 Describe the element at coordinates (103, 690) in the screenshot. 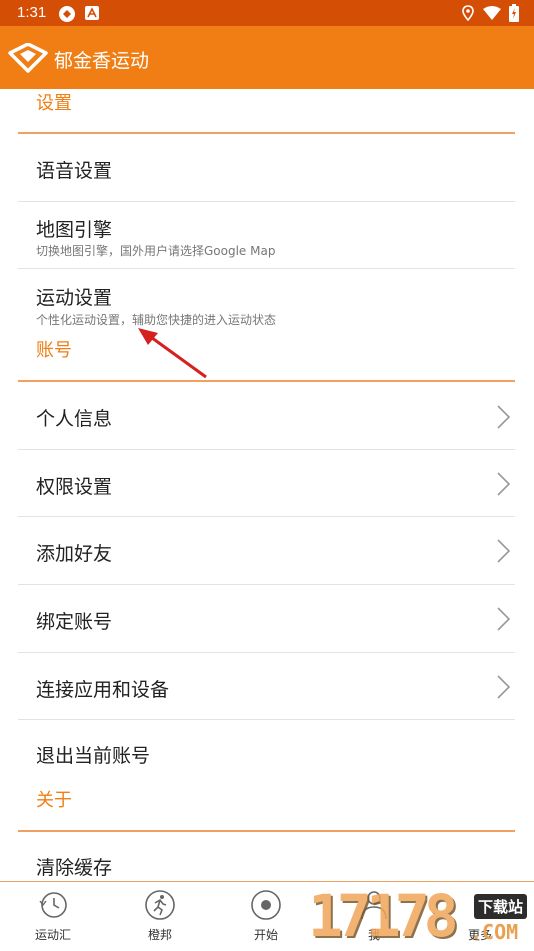

I see `item-label: 连接应用和设备` at that location.